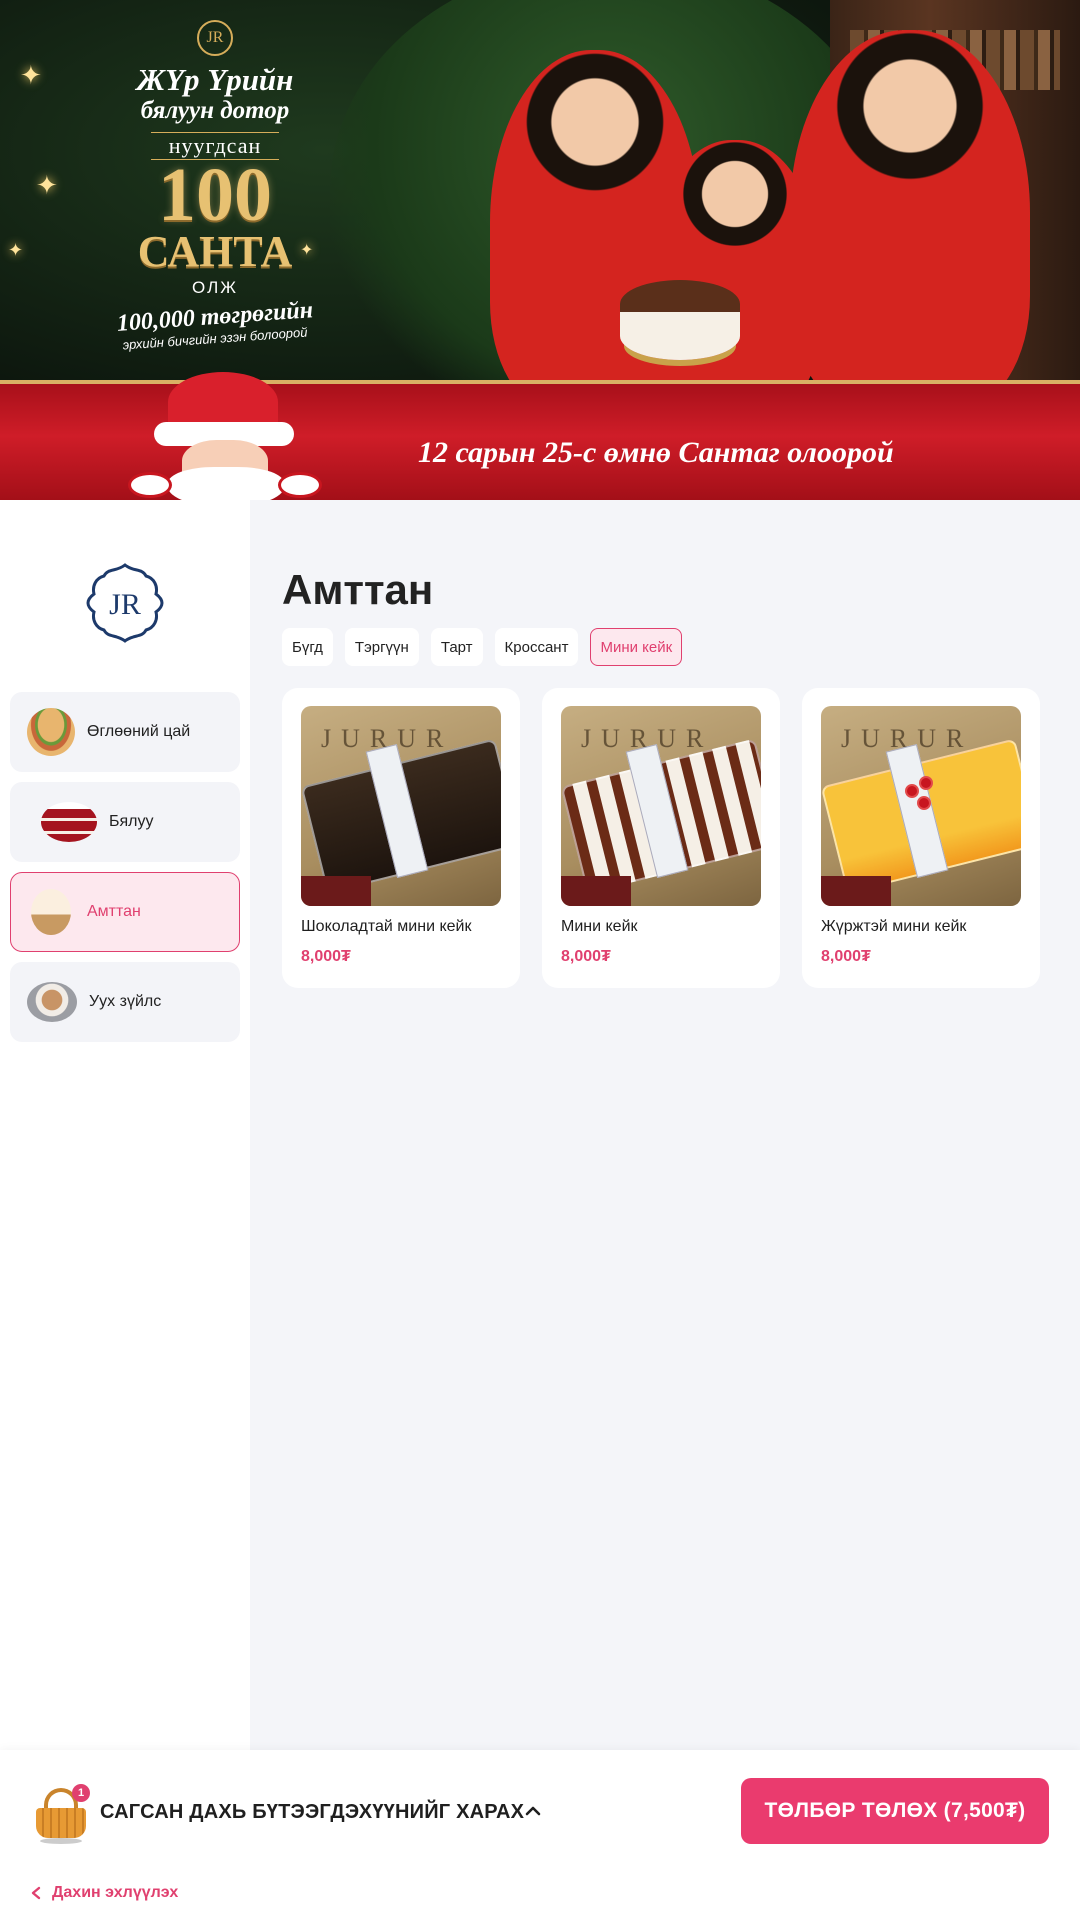 The height and width of the screenshot is (1920, 1080). I want to click on sidebar-item-label: Бялуу, so click(131, 821).